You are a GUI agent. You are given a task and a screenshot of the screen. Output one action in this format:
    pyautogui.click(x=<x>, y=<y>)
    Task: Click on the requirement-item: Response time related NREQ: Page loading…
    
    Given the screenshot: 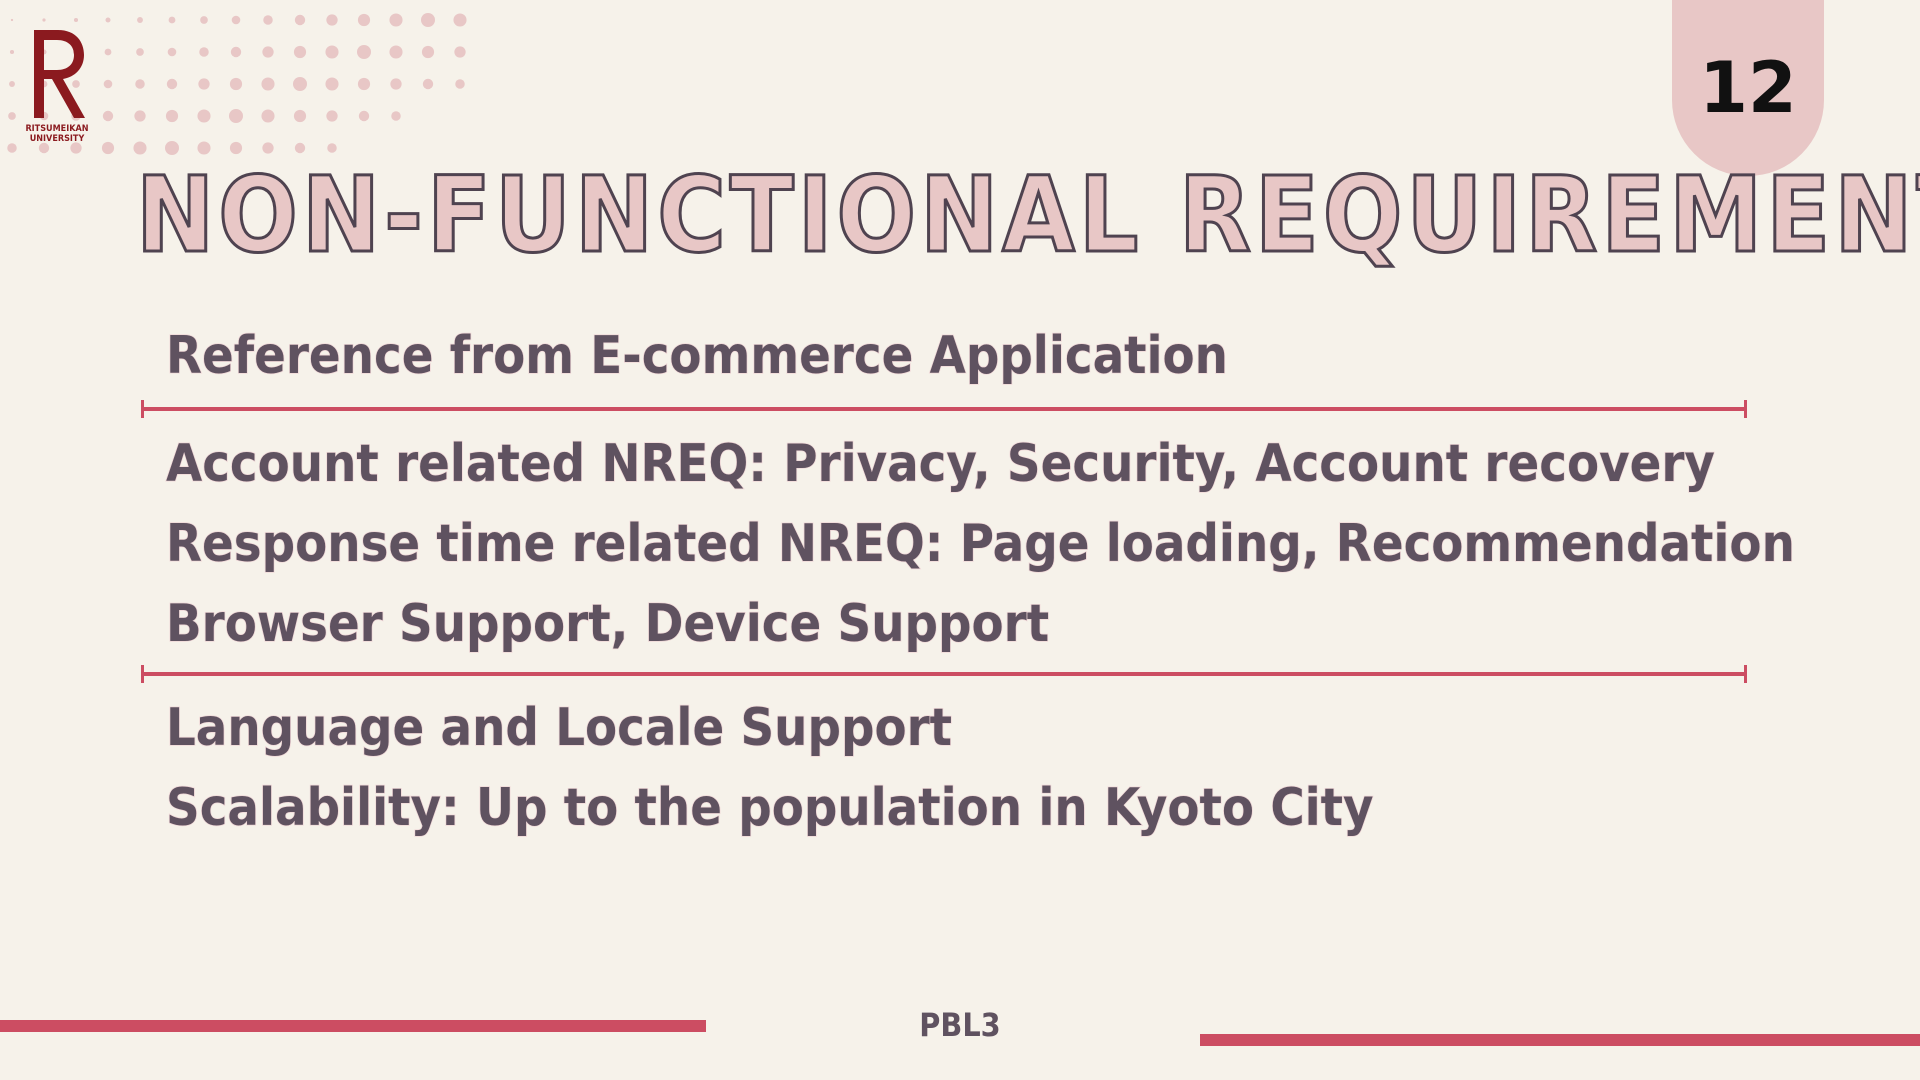 What is the action you would take?
    pyautogui.click(x=980, y=544)
    